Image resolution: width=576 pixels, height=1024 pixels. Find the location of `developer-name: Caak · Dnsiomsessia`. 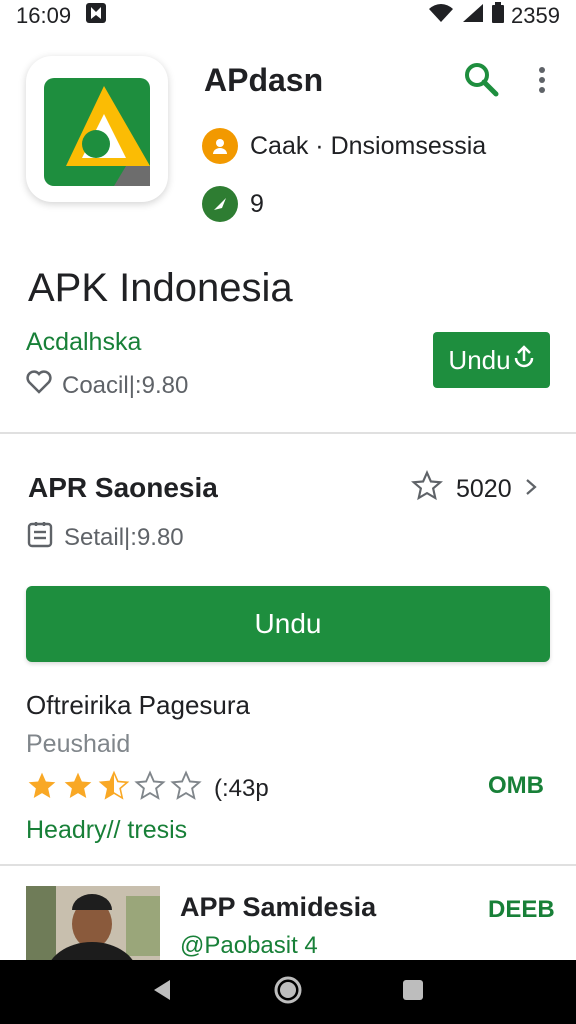

developer-name: Caak · Dnsiomsessia is located at coordinates (368, 145).